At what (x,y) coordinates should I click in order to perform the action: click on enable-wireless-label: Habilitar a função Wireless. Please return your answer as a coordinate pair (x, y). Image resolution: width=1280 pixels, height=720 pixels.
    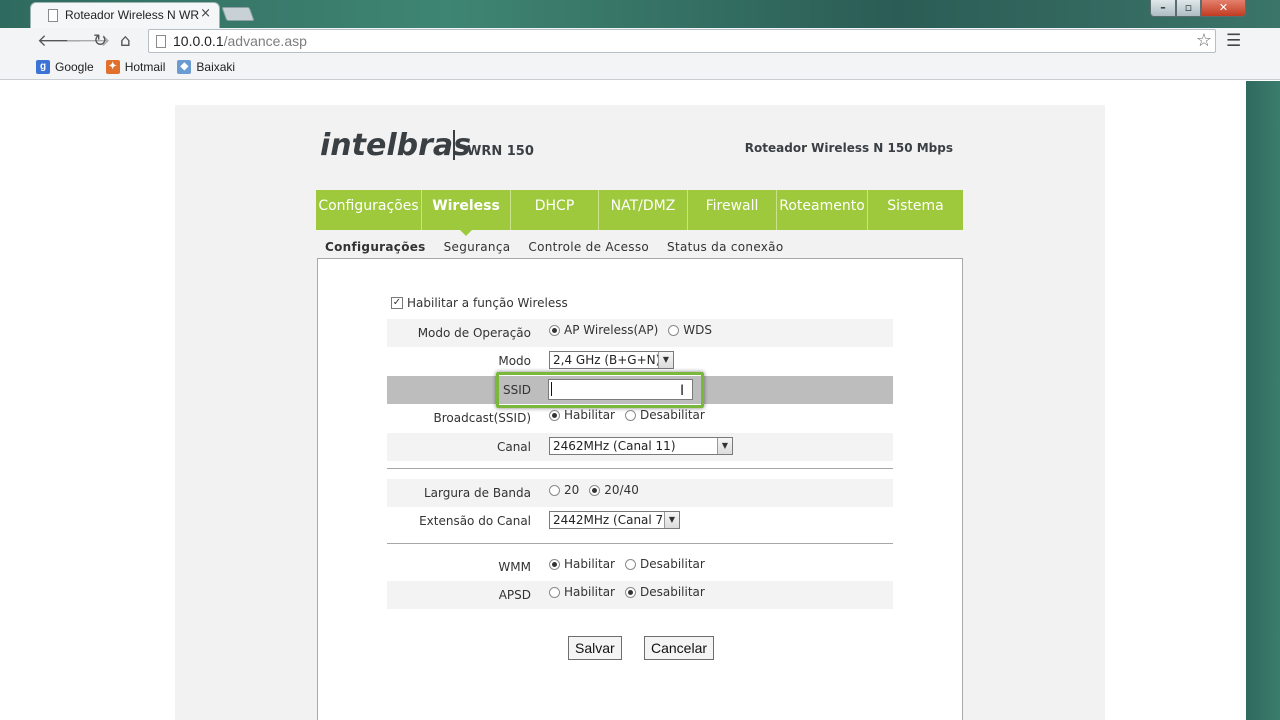
    Looking at the image, I should click on (487, 303).